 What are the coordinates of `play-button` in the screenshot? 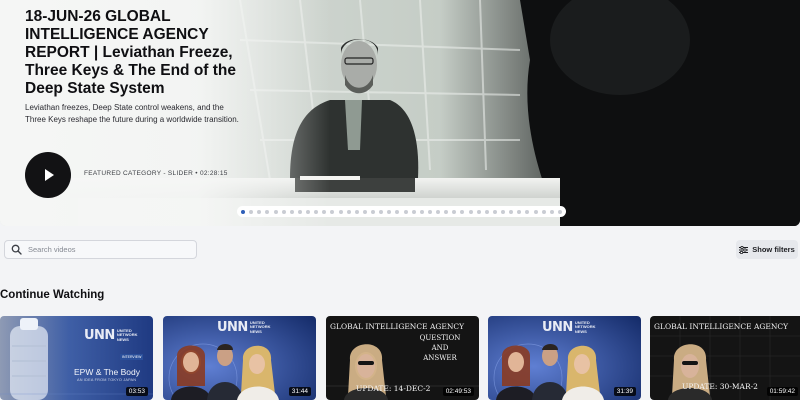 It's located at (48, 175).